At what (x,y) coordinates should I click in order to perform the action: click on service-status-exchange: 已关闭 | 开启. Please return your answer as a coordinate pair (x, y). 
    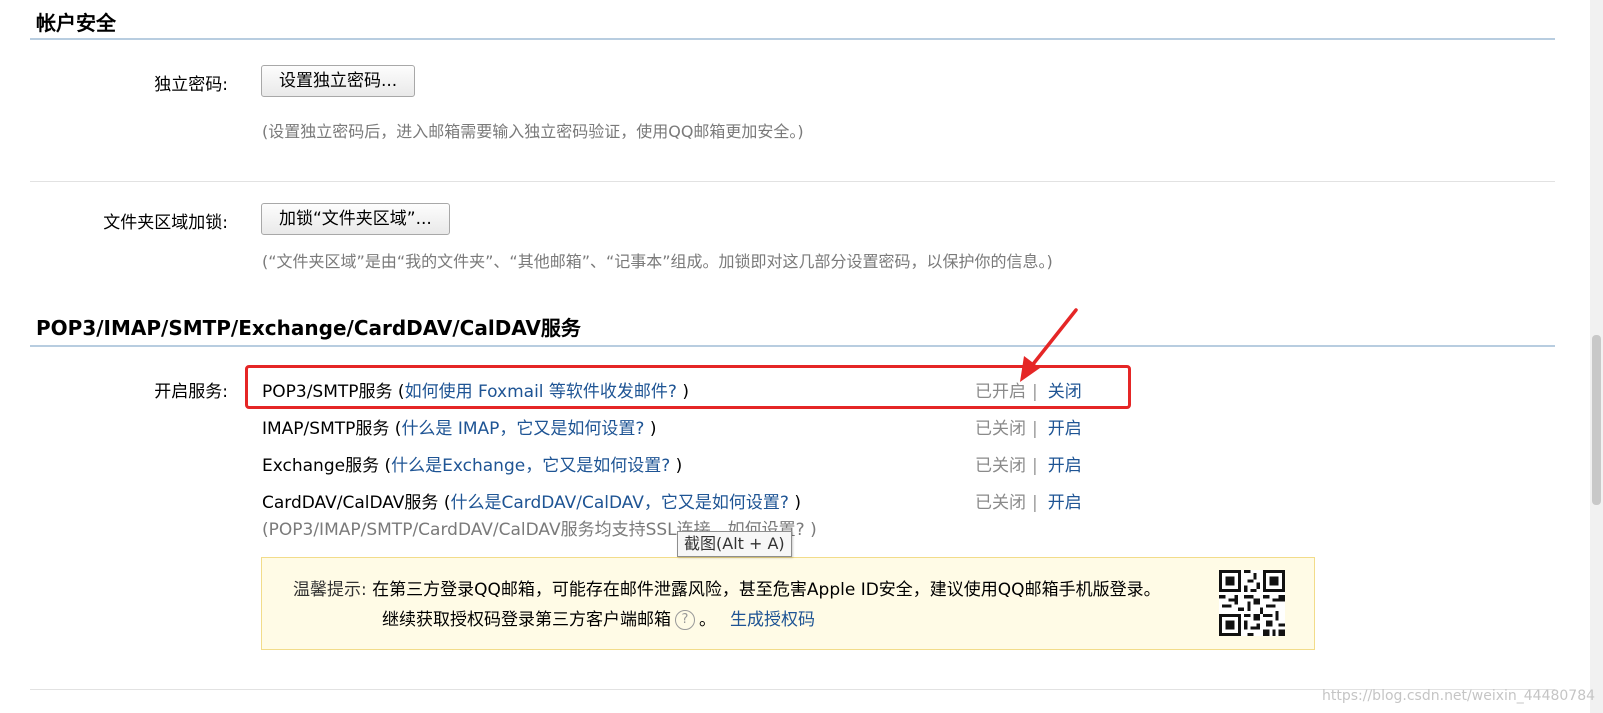
    Looking at the image, I should click on (1028, 463).